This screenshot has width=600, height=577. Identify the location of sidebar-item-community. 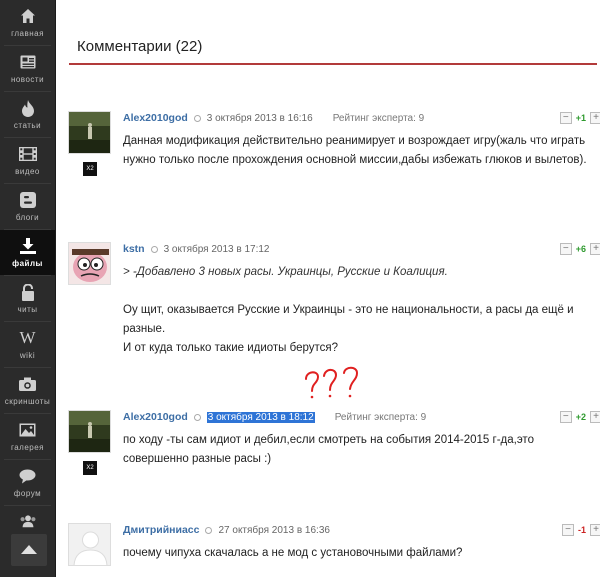
(27, 521).